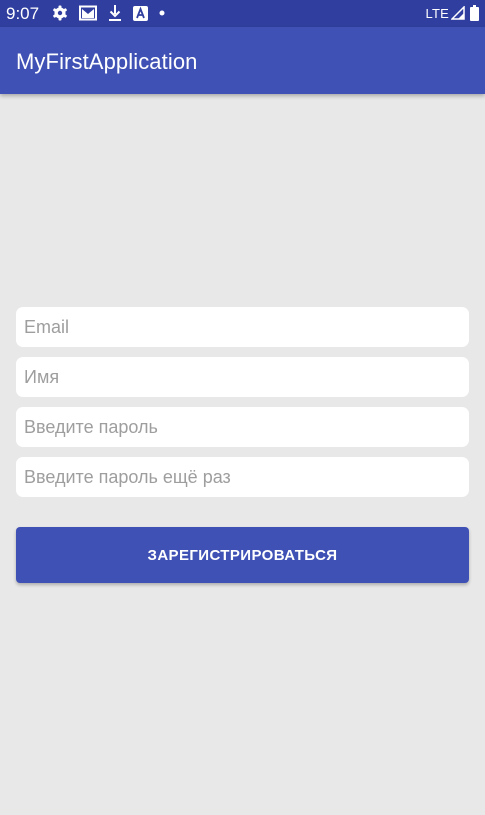  Describe the element at coordinates (88, 13) in the screenshot. I see `mail-icon` at that location.